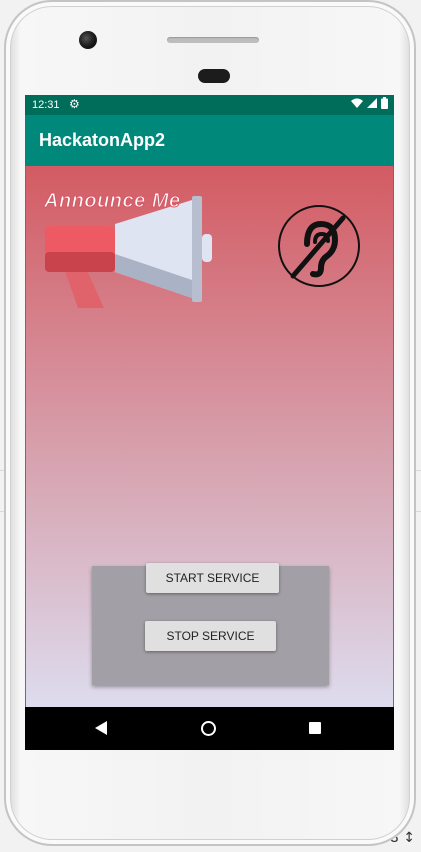  I want to click on wifi-icon, so click(357, 103).